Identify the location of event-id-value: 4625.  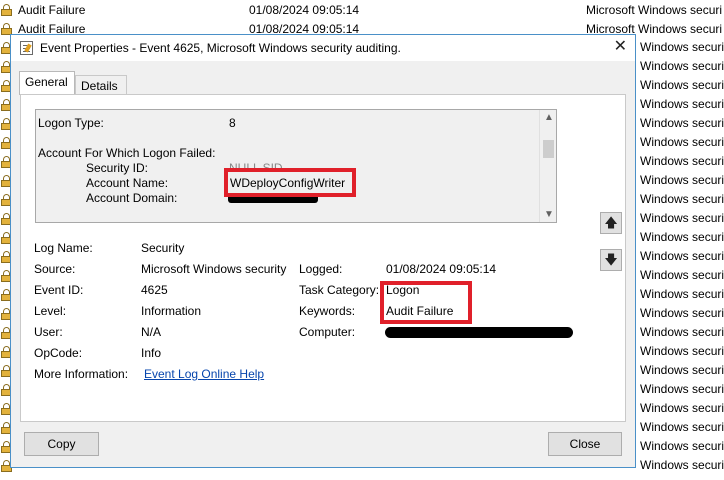
(154, 290).